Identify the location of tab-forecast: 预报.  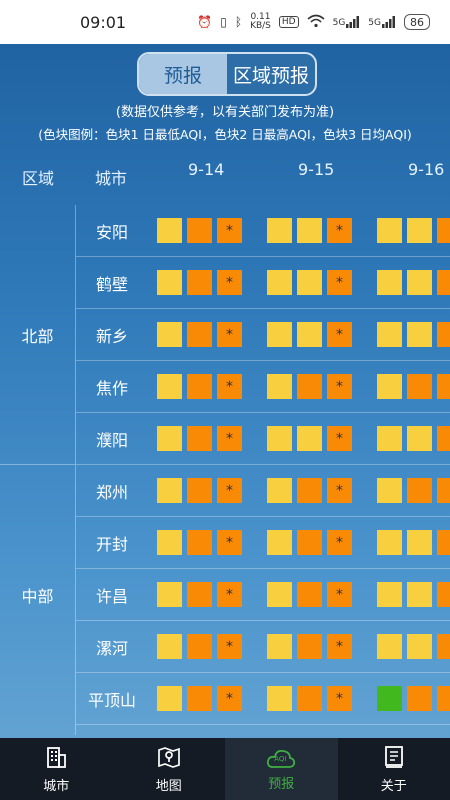
(183, 74).